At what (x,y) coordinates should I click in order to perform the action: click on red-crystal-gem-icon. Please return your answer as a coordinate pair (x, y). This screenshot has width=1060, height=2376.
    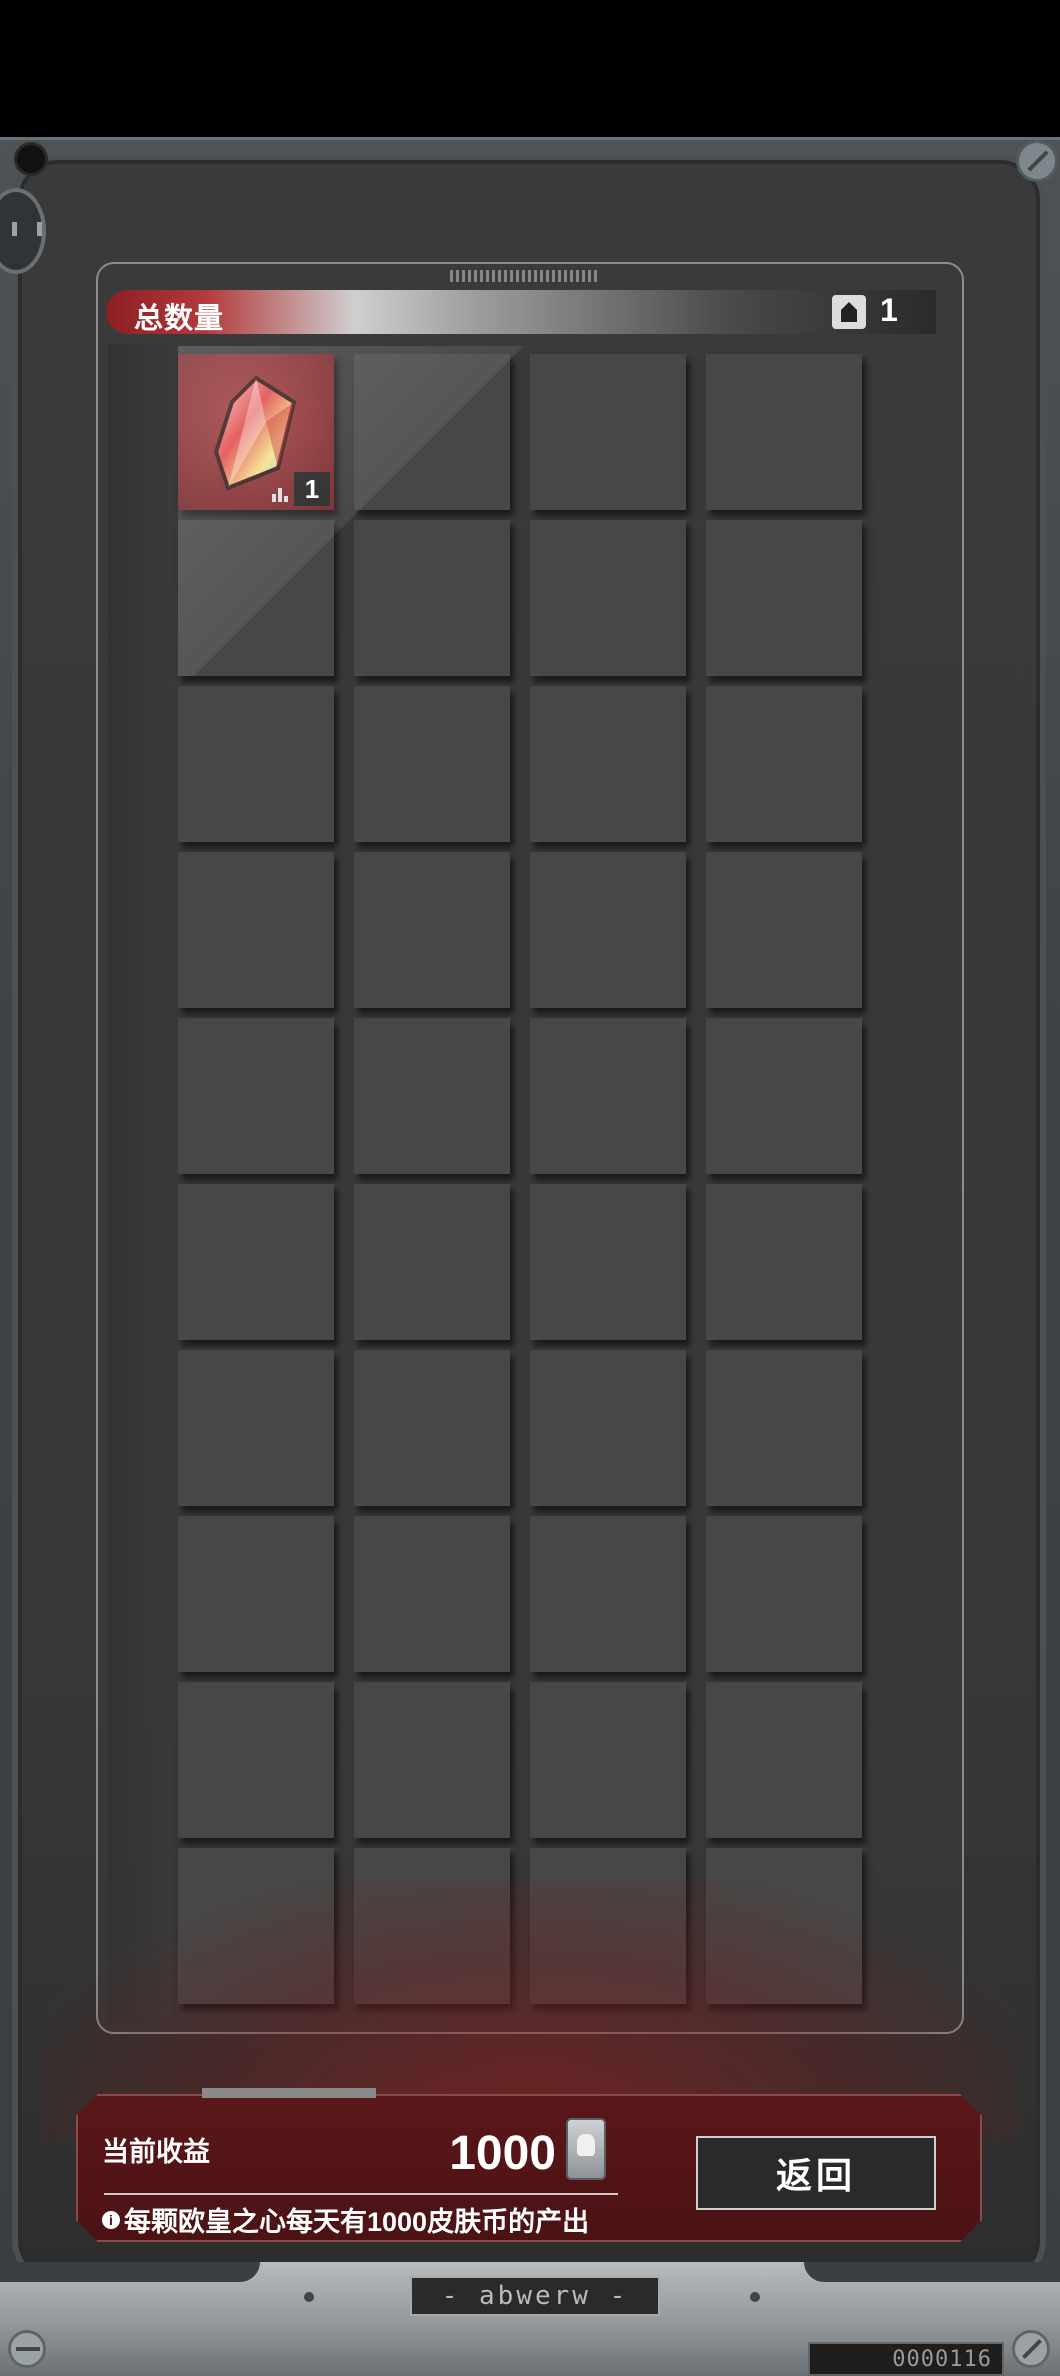
    Looking at the image, I should click on (255, 433).